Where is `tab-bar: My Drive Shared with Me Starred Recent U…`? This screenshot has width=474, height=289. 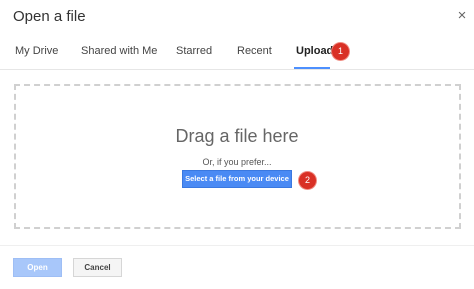
tab-bar: My Drive Shared with Me Starred Recent U… is located at coordinates (237, 54).